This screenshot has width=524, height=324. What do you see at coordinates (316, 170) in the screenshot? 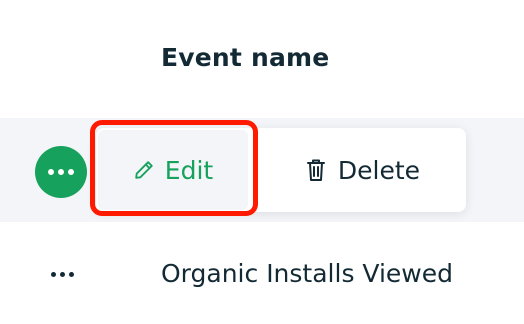
I see `trash-icon` at bounding box center [316, 170].